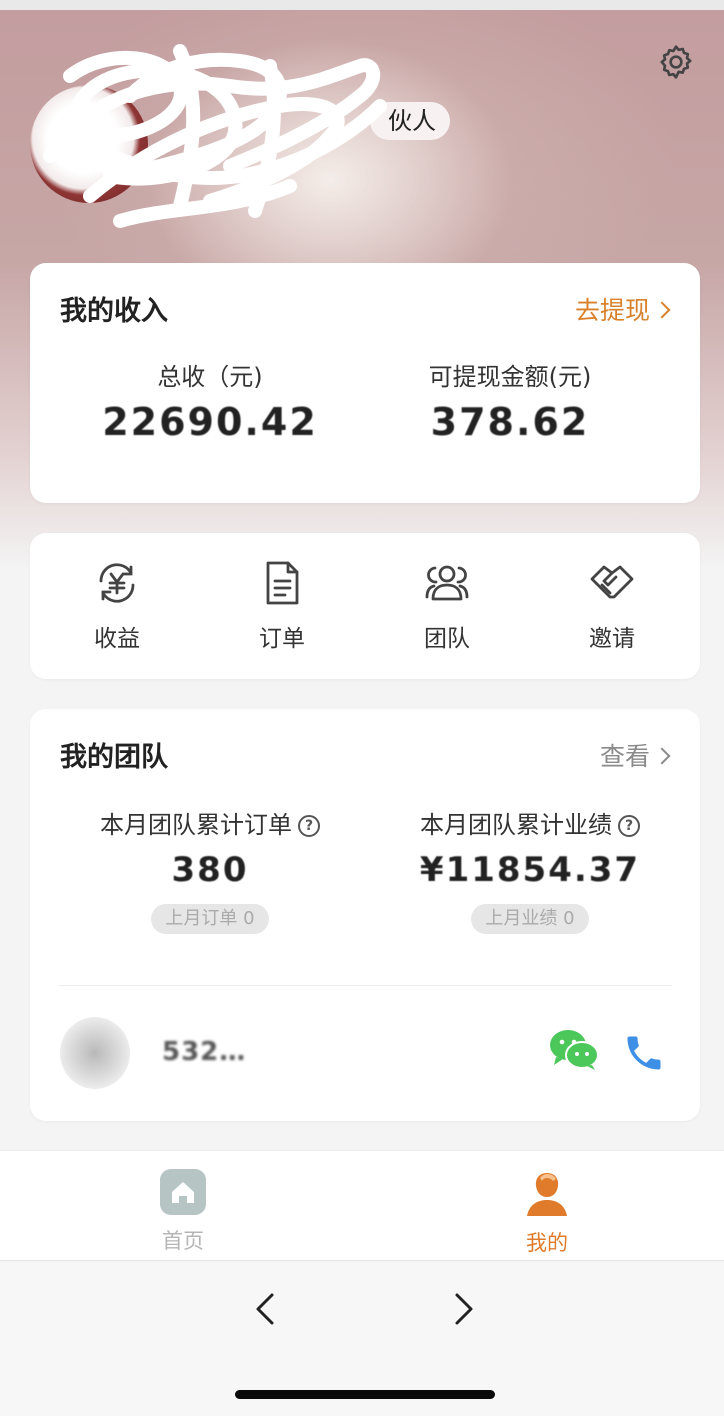  Describe the element at coordinates (624, 756) in the screenshot. I see `view-label: 查看` at that location.